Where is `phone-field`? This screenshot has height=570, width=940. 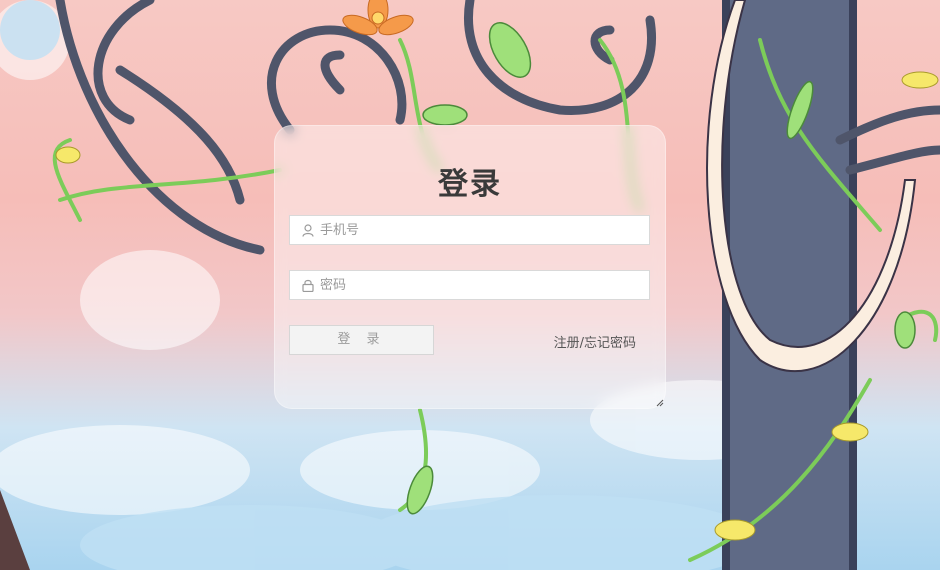 phone-field is located at coordinates (469, 230).